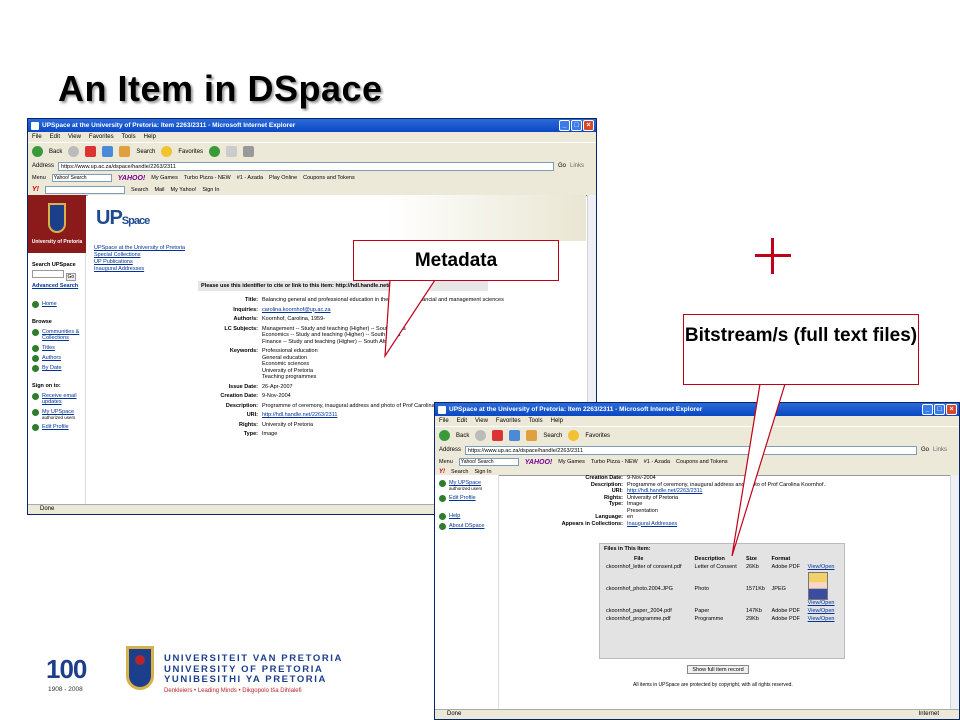 Image resolution: width=960 pixels, height=720 pixels. Describe the element at coordinates (954, 592) in the screenshot. I see `scrollbar` at that location.